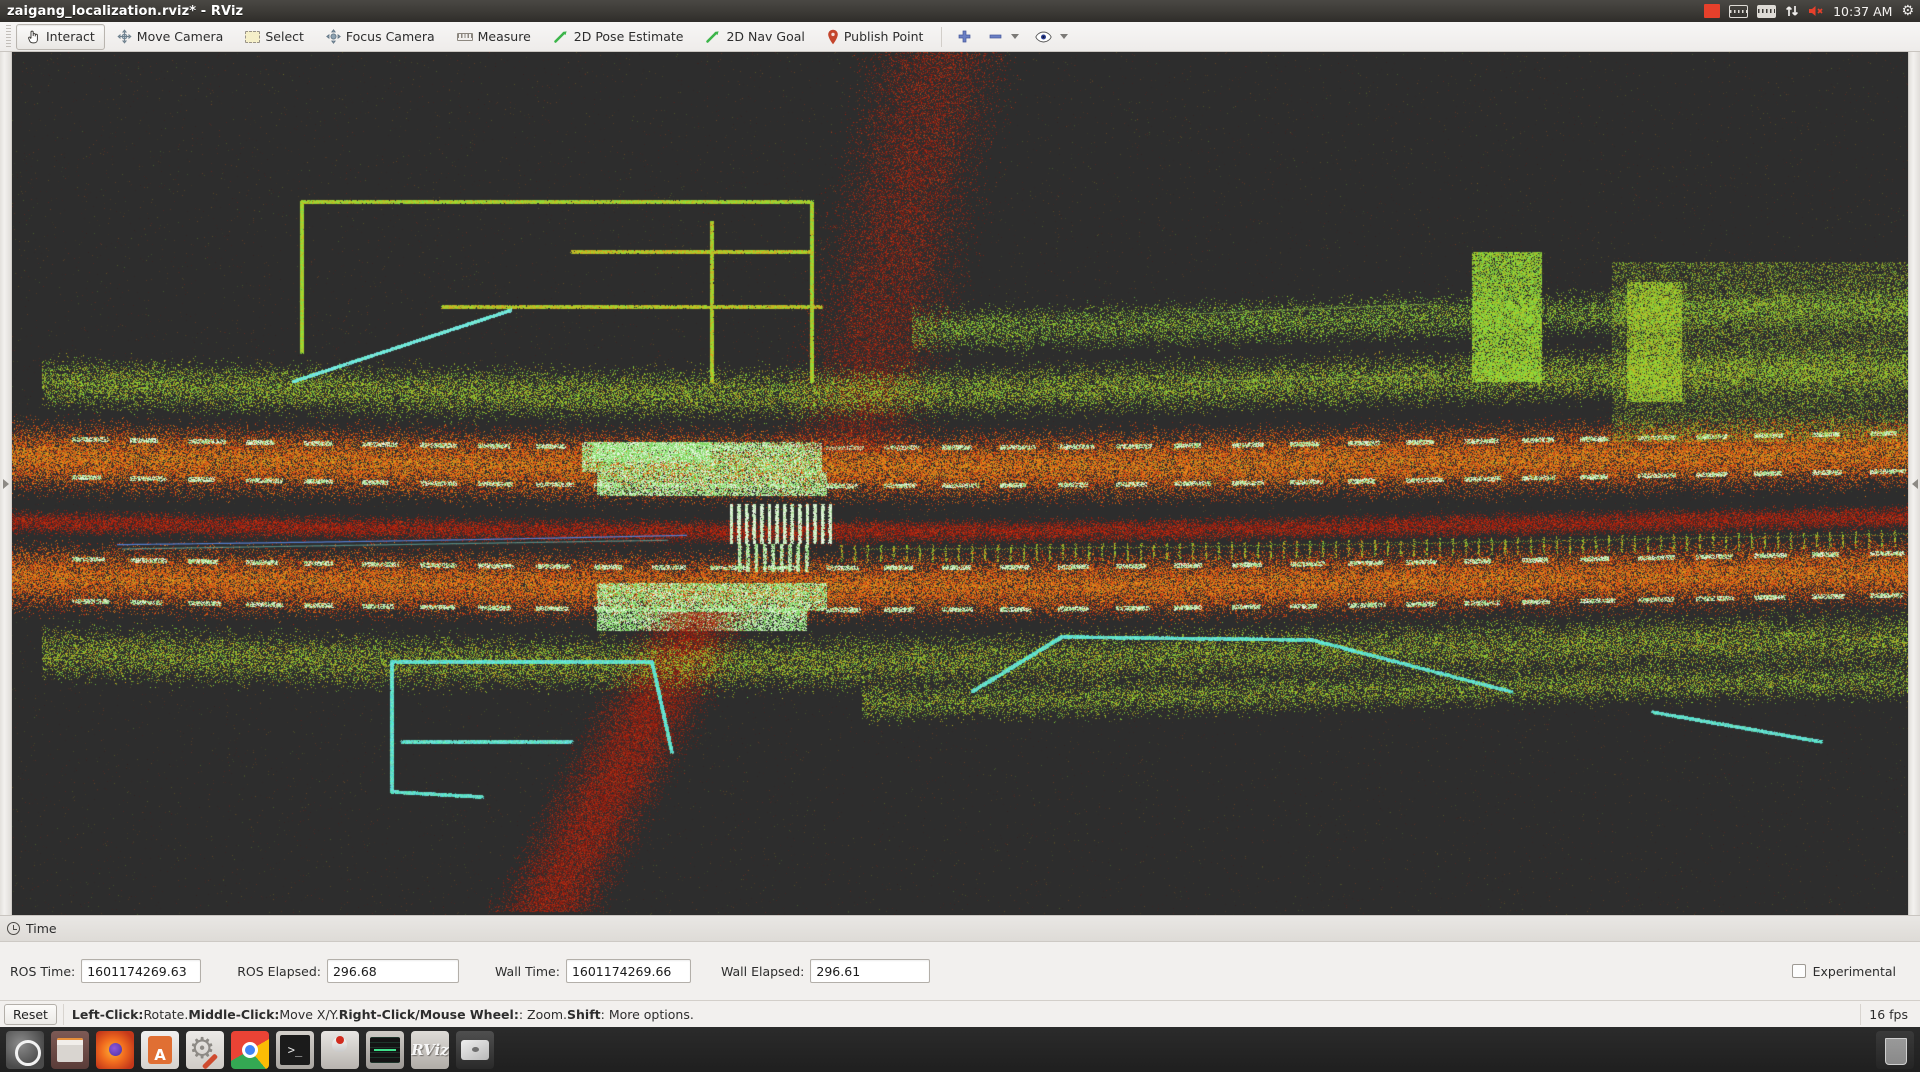 The image size is (1920, 1072). I want to click on wall-elapsed-input: 296.61, so click(870, 971).